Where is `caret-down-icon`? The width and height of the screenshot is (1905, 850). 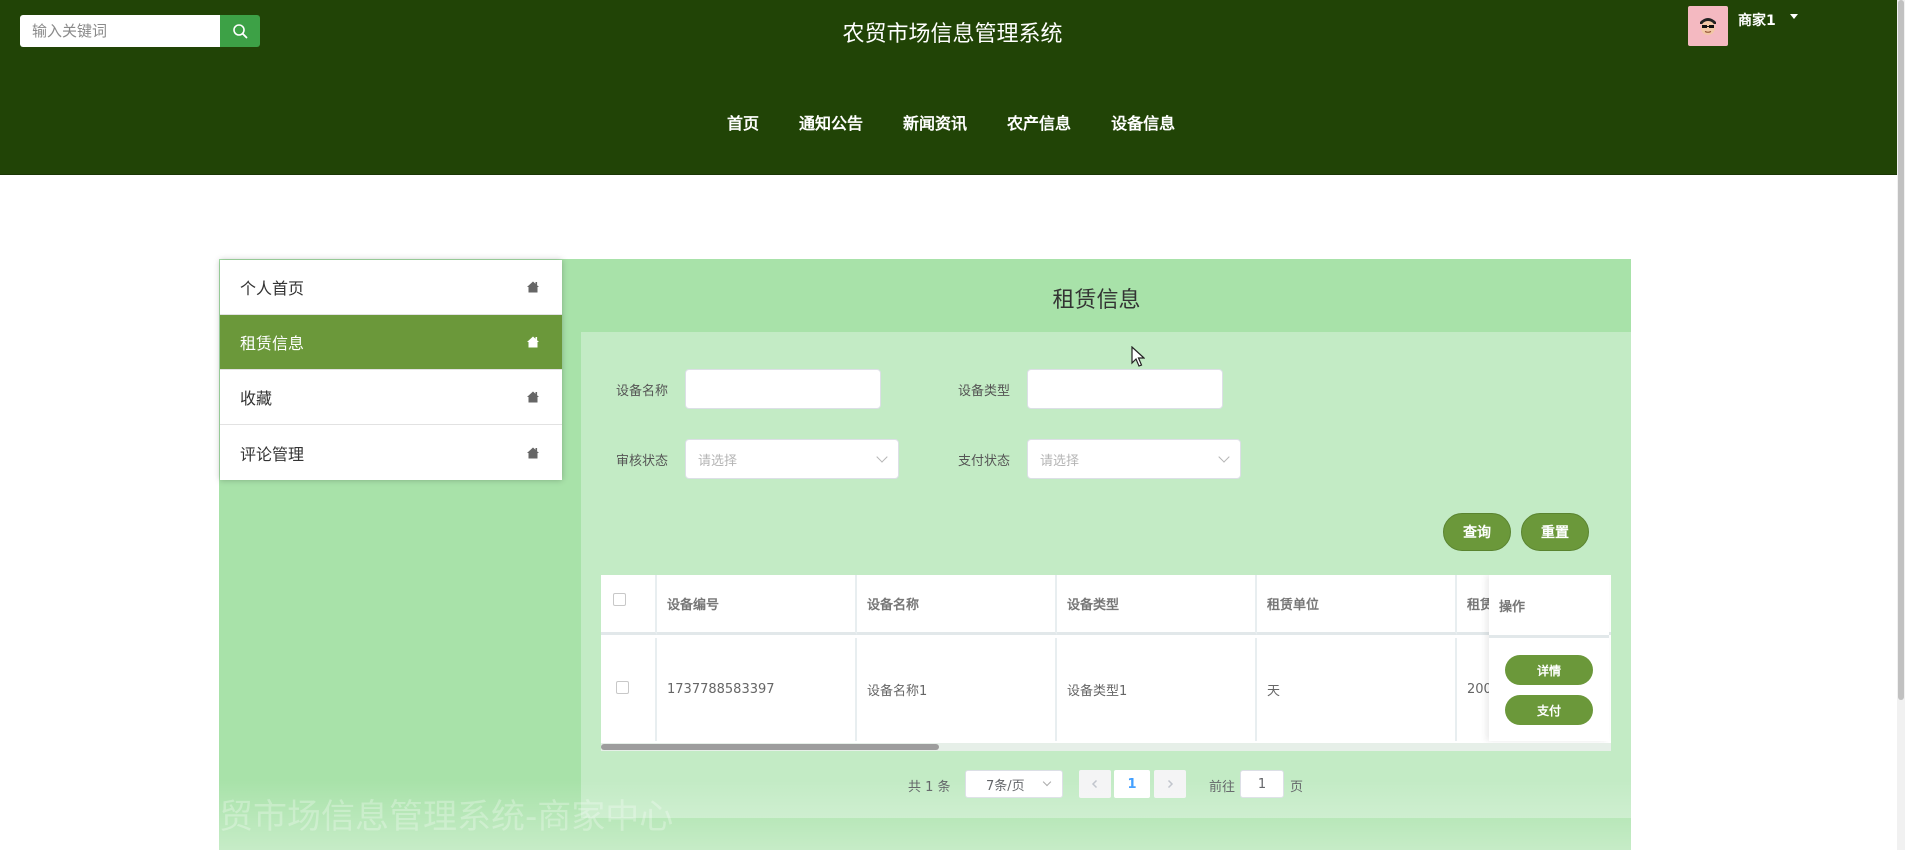
caret-down-icon is located at coordinates (1793, 16).